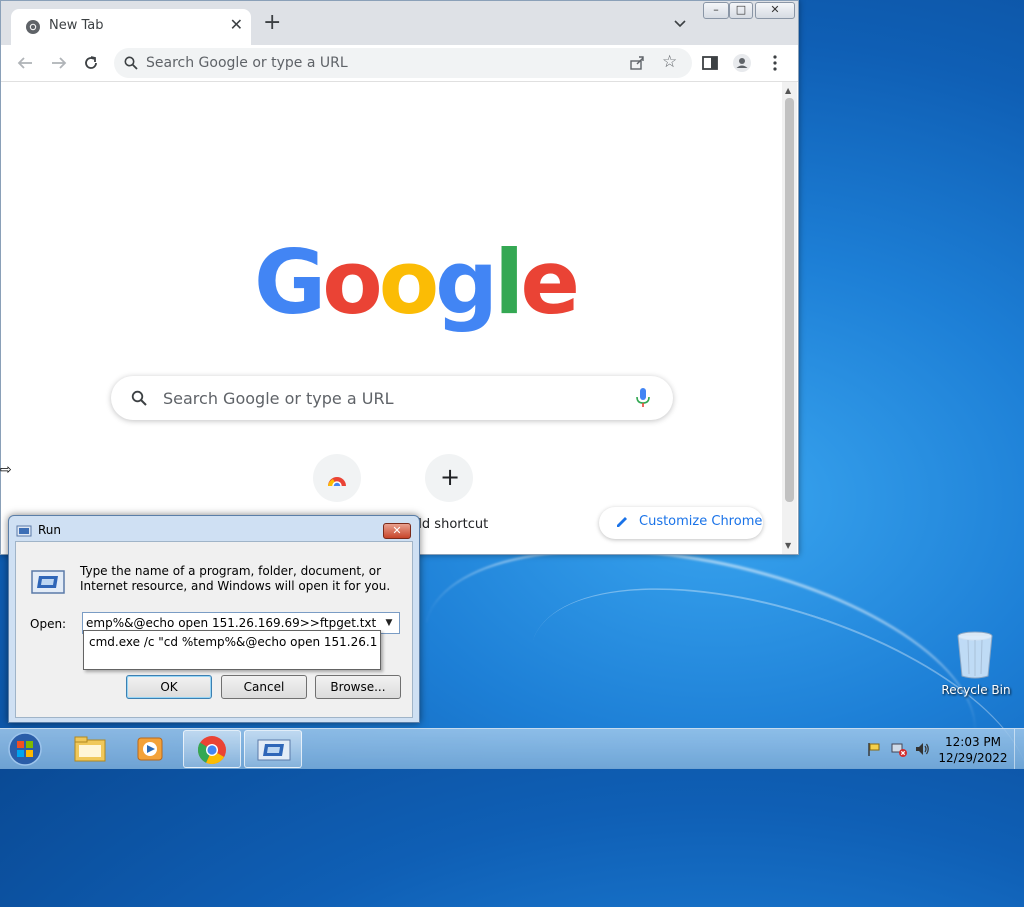  I want to click on action-center-flag-icon, so click(874, 749).